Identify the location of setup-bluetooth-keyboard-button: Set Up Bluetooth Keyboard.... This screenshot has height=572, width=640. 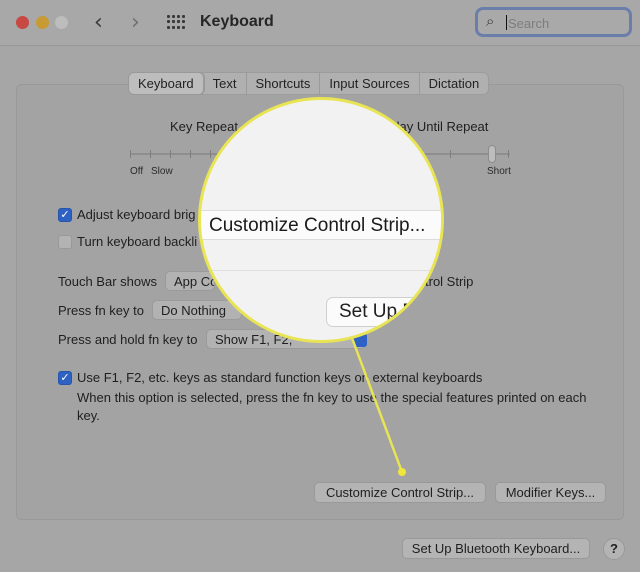
(496, 548).